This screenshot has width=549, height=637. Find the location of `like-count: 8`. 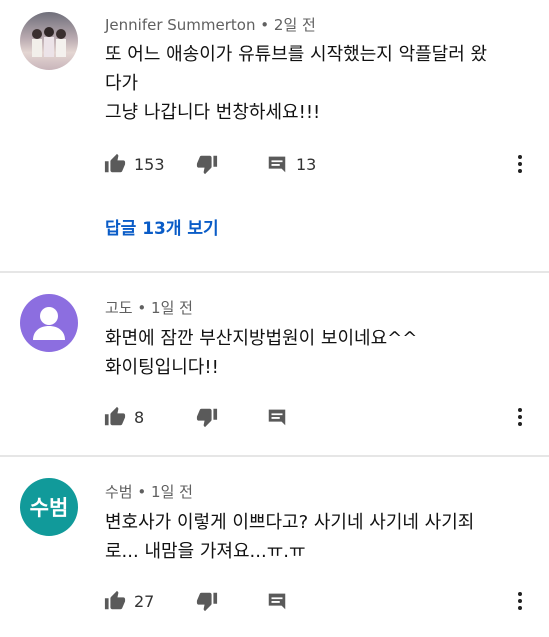

like-count: 8 is located at coordinates (139, 417).